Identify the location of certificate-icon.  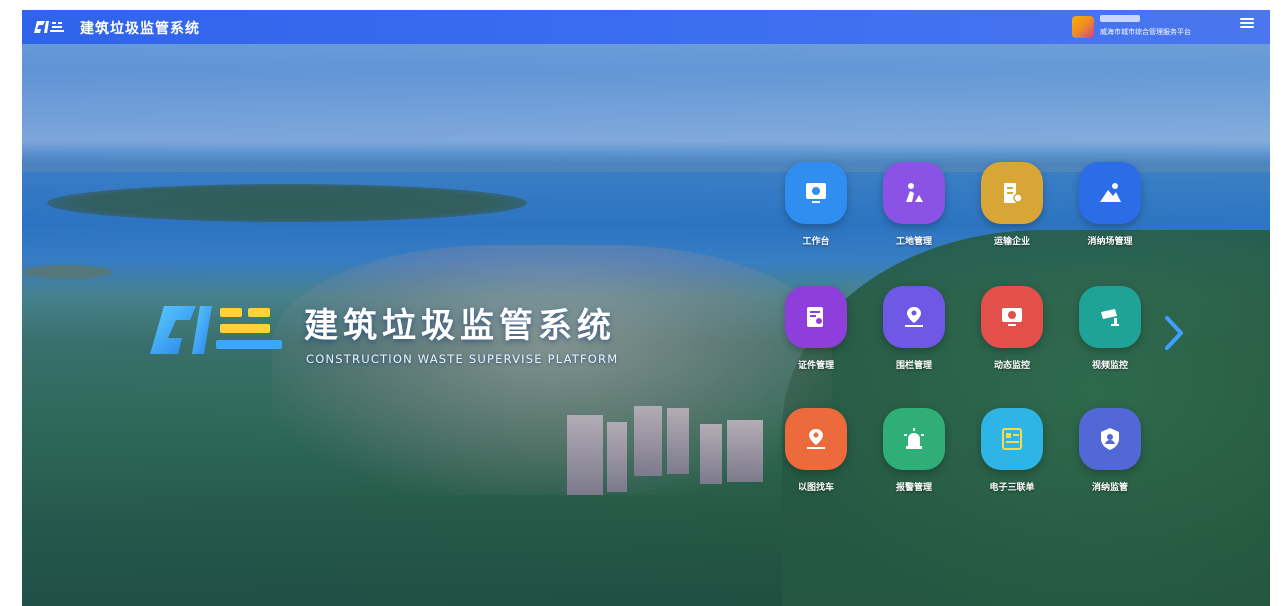
(816, 317).